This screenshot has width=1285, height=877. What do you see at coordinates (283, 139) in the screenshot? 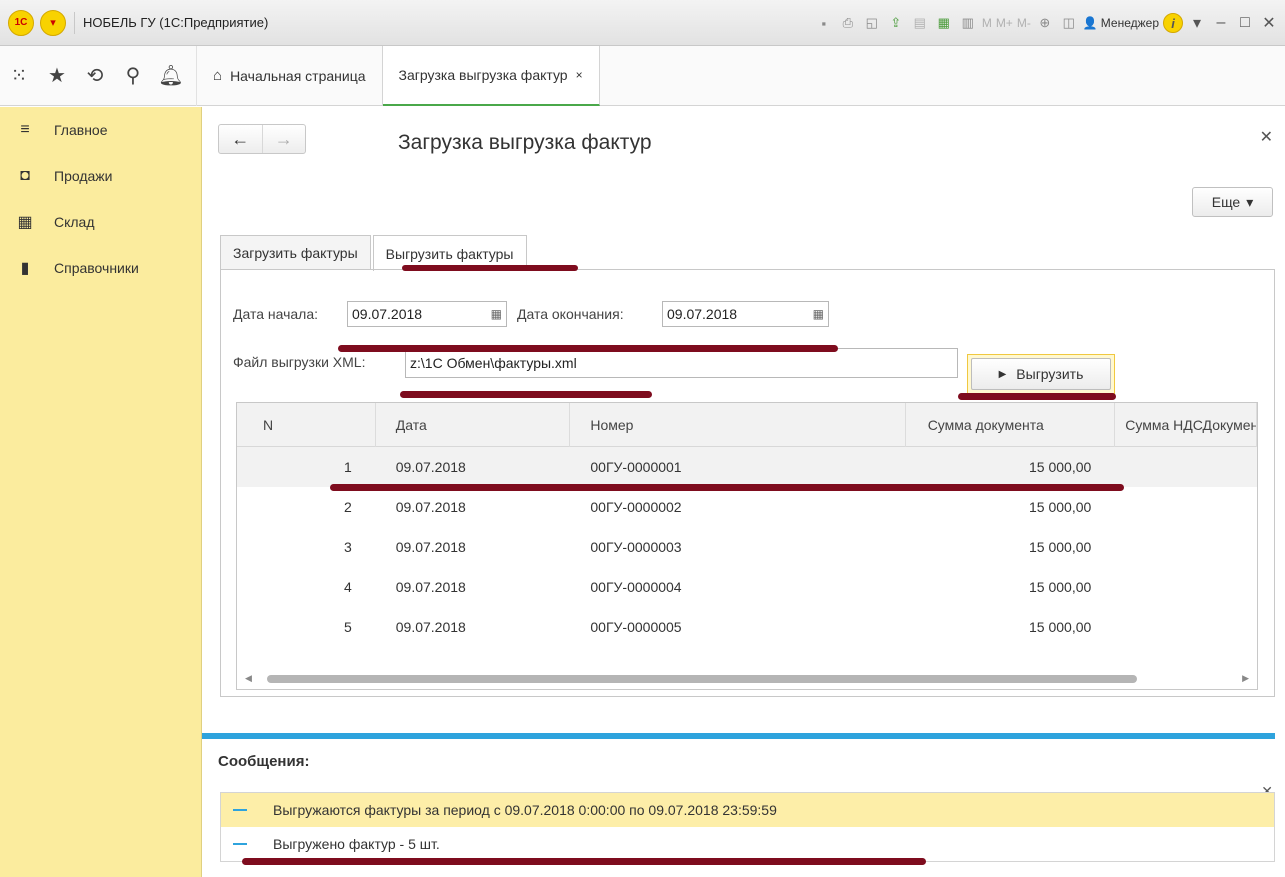
I see `forward-arrow-icon: →` at bounding box center [283, 139].